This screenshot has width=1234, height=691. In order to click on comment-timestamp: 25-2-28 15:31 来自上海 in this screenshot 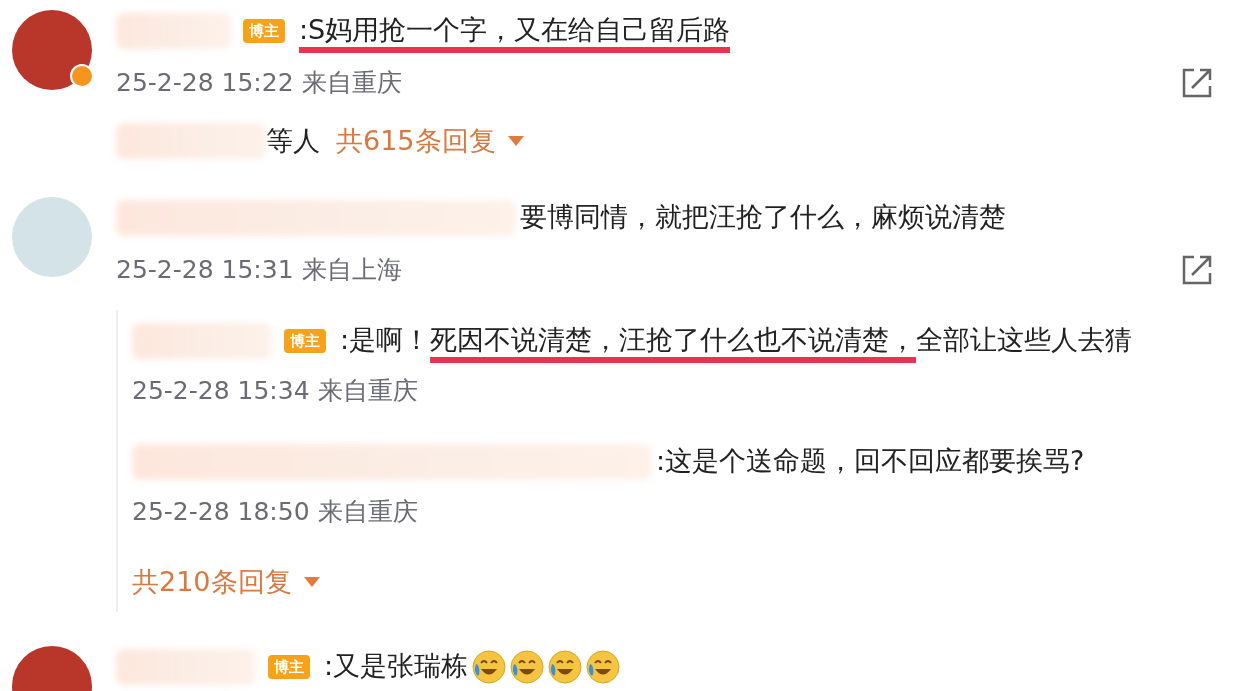, I will do `click(259, 270)`.